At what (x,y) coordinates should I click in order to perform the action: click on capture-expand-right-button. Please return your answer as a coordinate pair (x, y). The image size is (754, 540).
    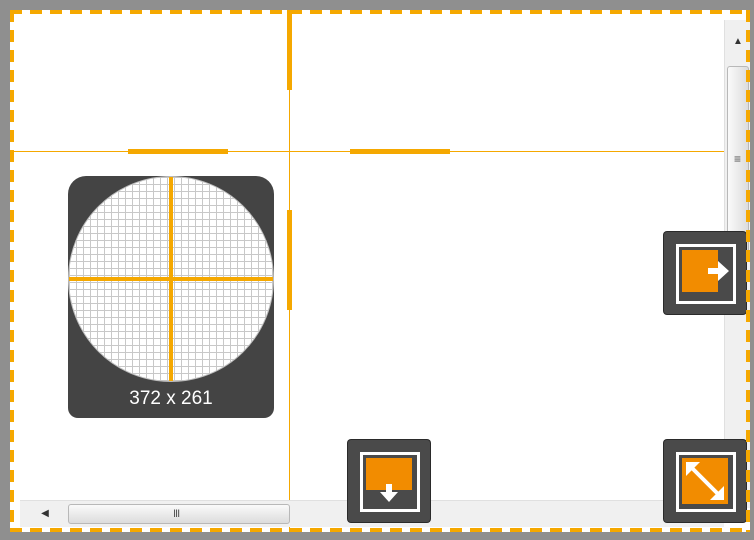
    Looking at the image, I should click on (705, 273).